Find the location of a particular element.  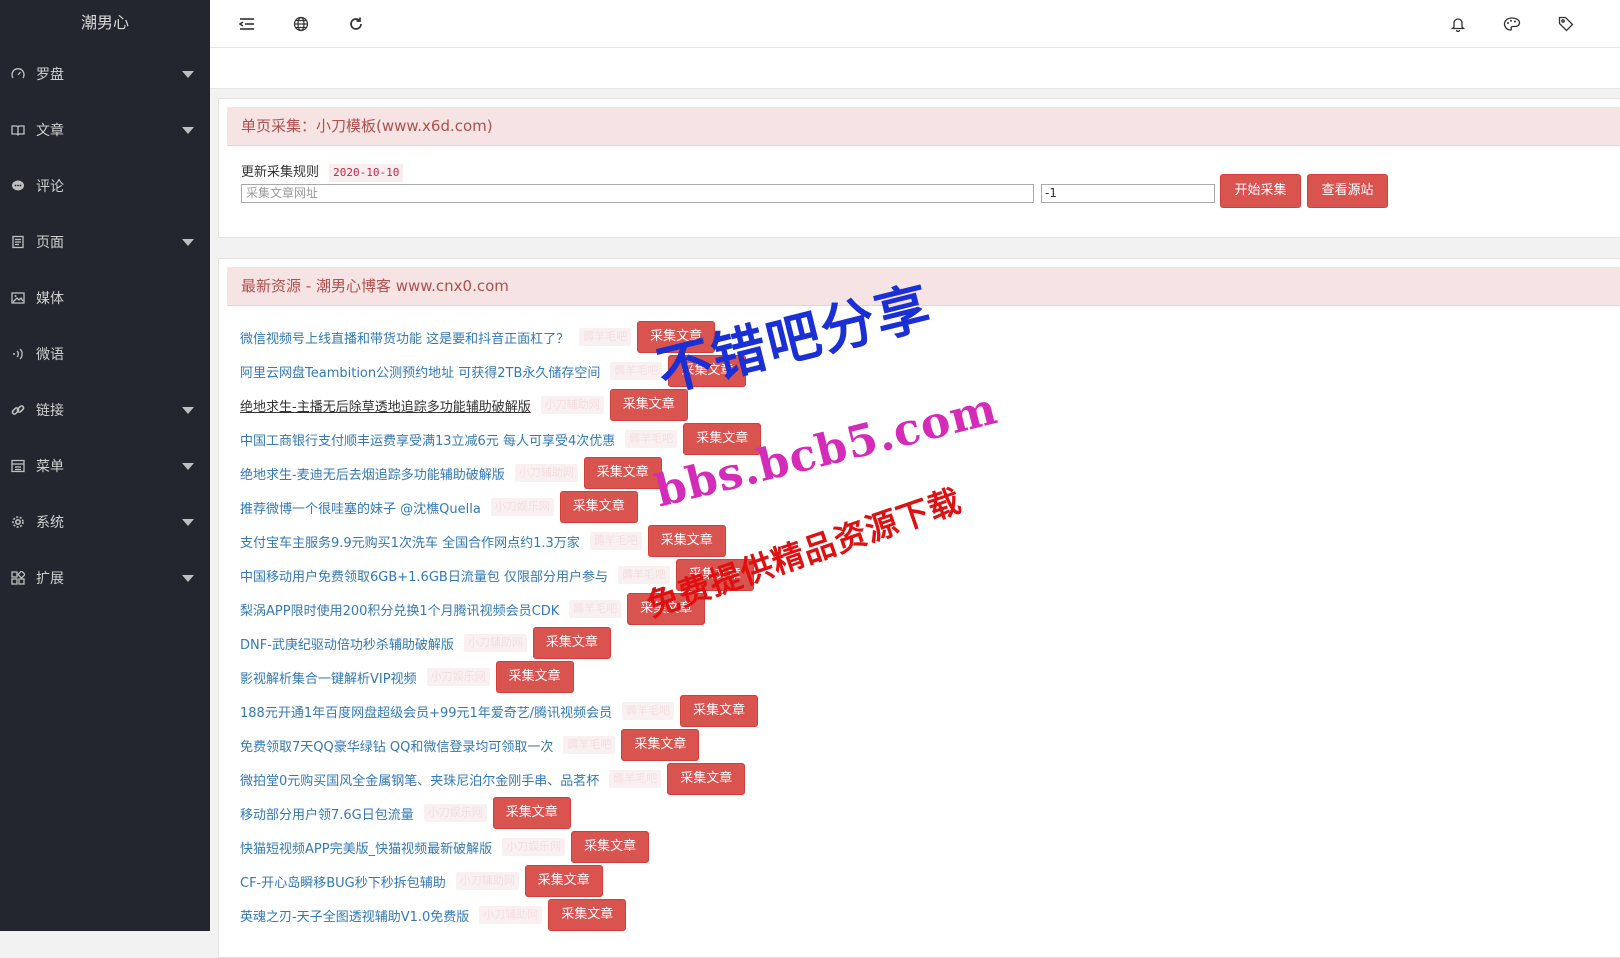

view-source-button: 查看源站 is located at coordinates (1347, 191).